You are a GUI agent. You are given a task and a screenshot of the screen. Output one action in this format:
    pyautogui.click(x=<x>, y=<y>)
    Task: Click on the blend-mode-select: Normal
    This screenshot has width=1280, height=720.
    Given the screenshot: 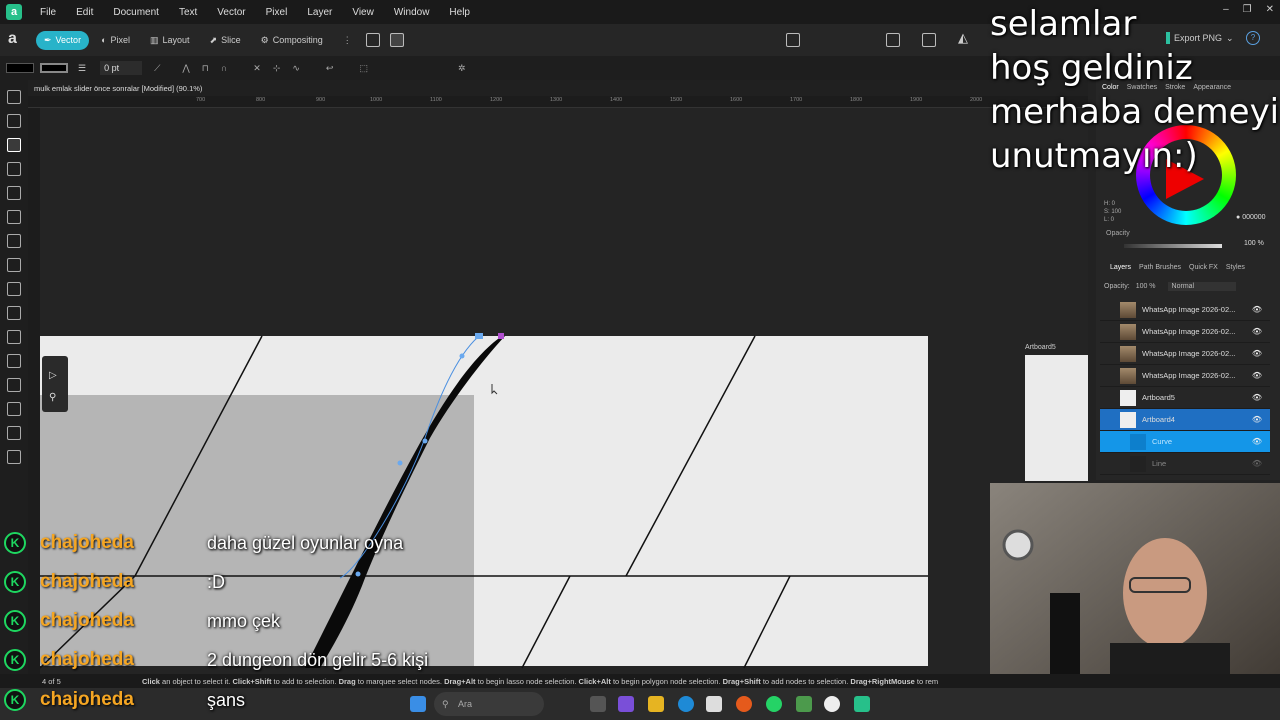 What is the action you would take?
    pyautogui.click(x=1201, y=286)
    